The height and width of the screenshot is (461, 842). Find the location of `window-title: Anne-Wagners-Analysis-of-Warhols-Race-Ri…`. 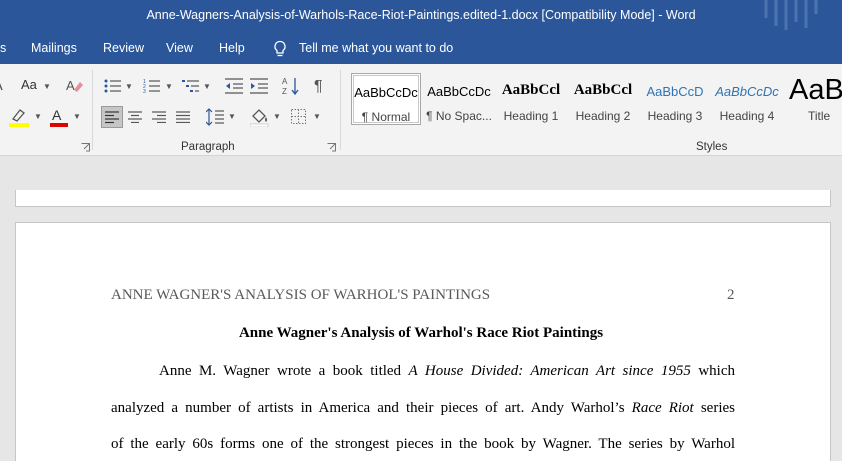

window-title: Anne-Wagners-Analysis-of-Warhols-Race-Ri… is located at coordinates (421, 15).